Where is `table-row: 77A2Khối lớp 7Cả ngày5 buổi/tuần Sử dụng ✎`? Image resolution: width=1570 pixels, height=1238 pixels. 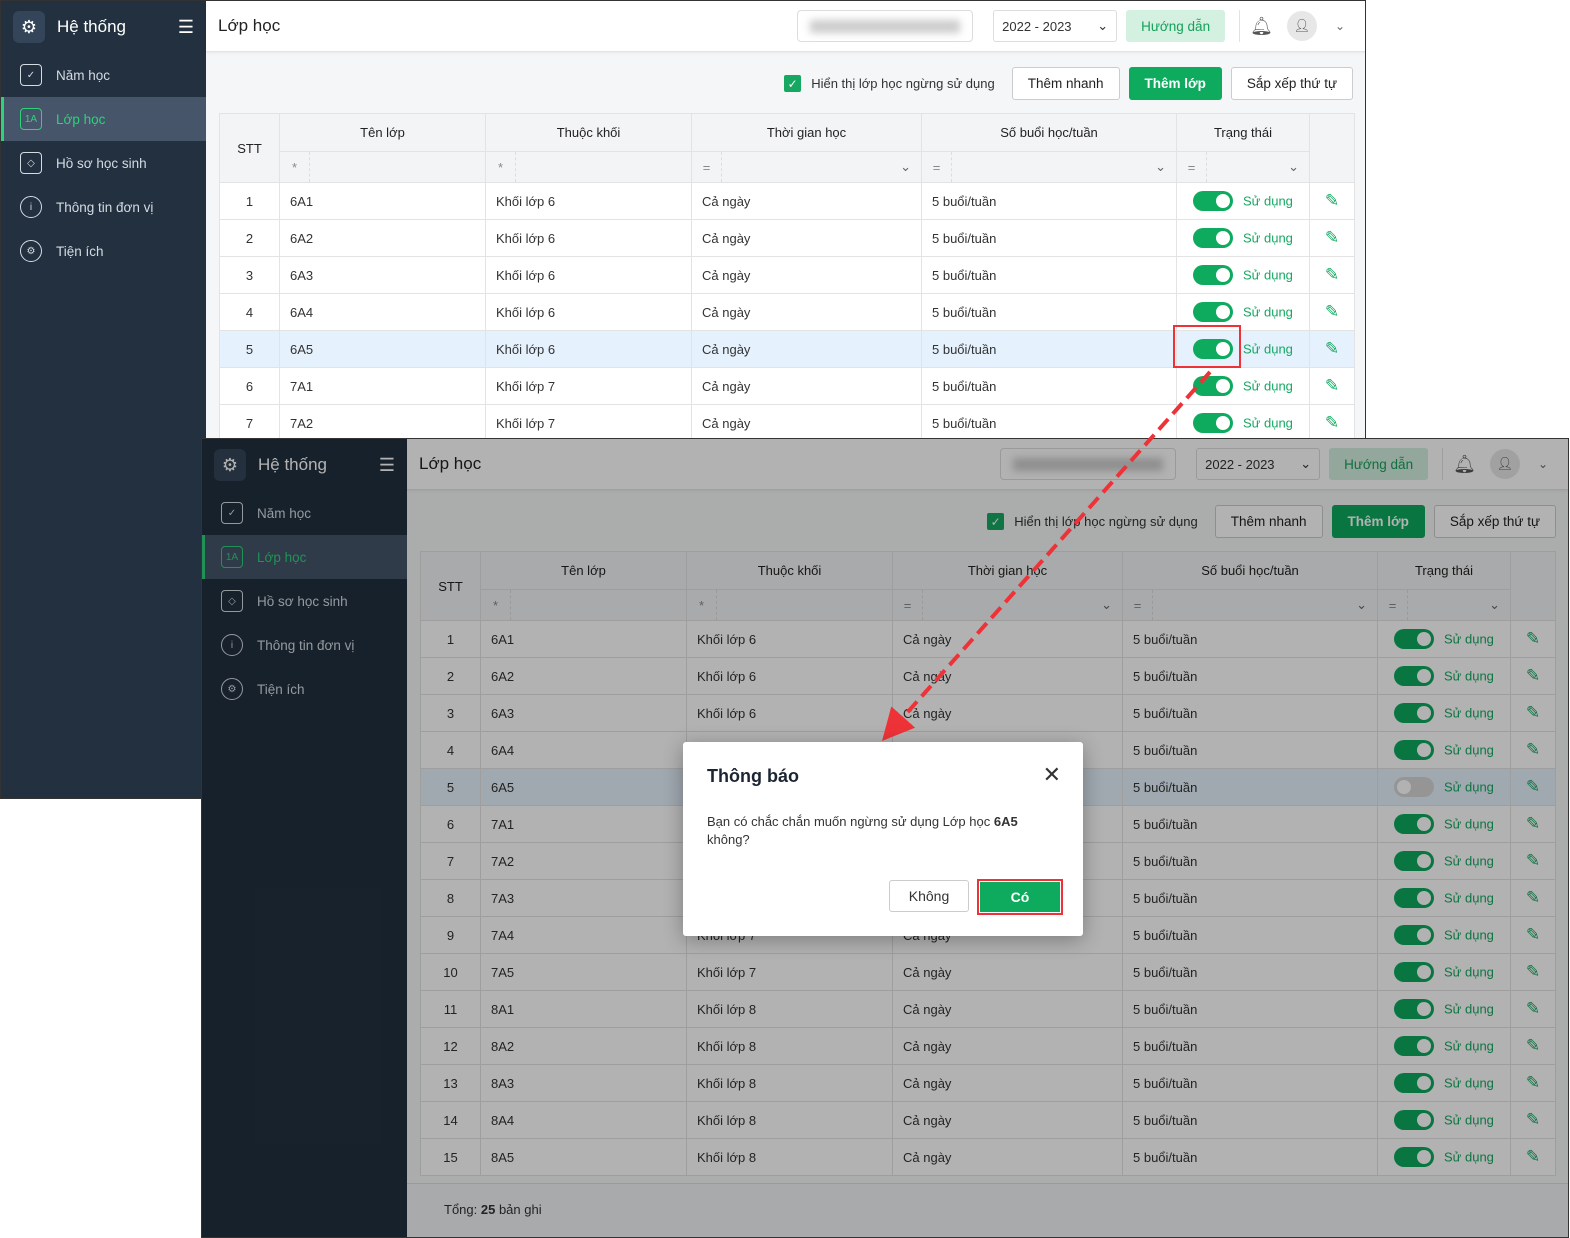 table-row: 77A2Khối lớp 7Cả ngày5 buổi/tuần Sử dụng ✎ is located at coordinates (787, 423).